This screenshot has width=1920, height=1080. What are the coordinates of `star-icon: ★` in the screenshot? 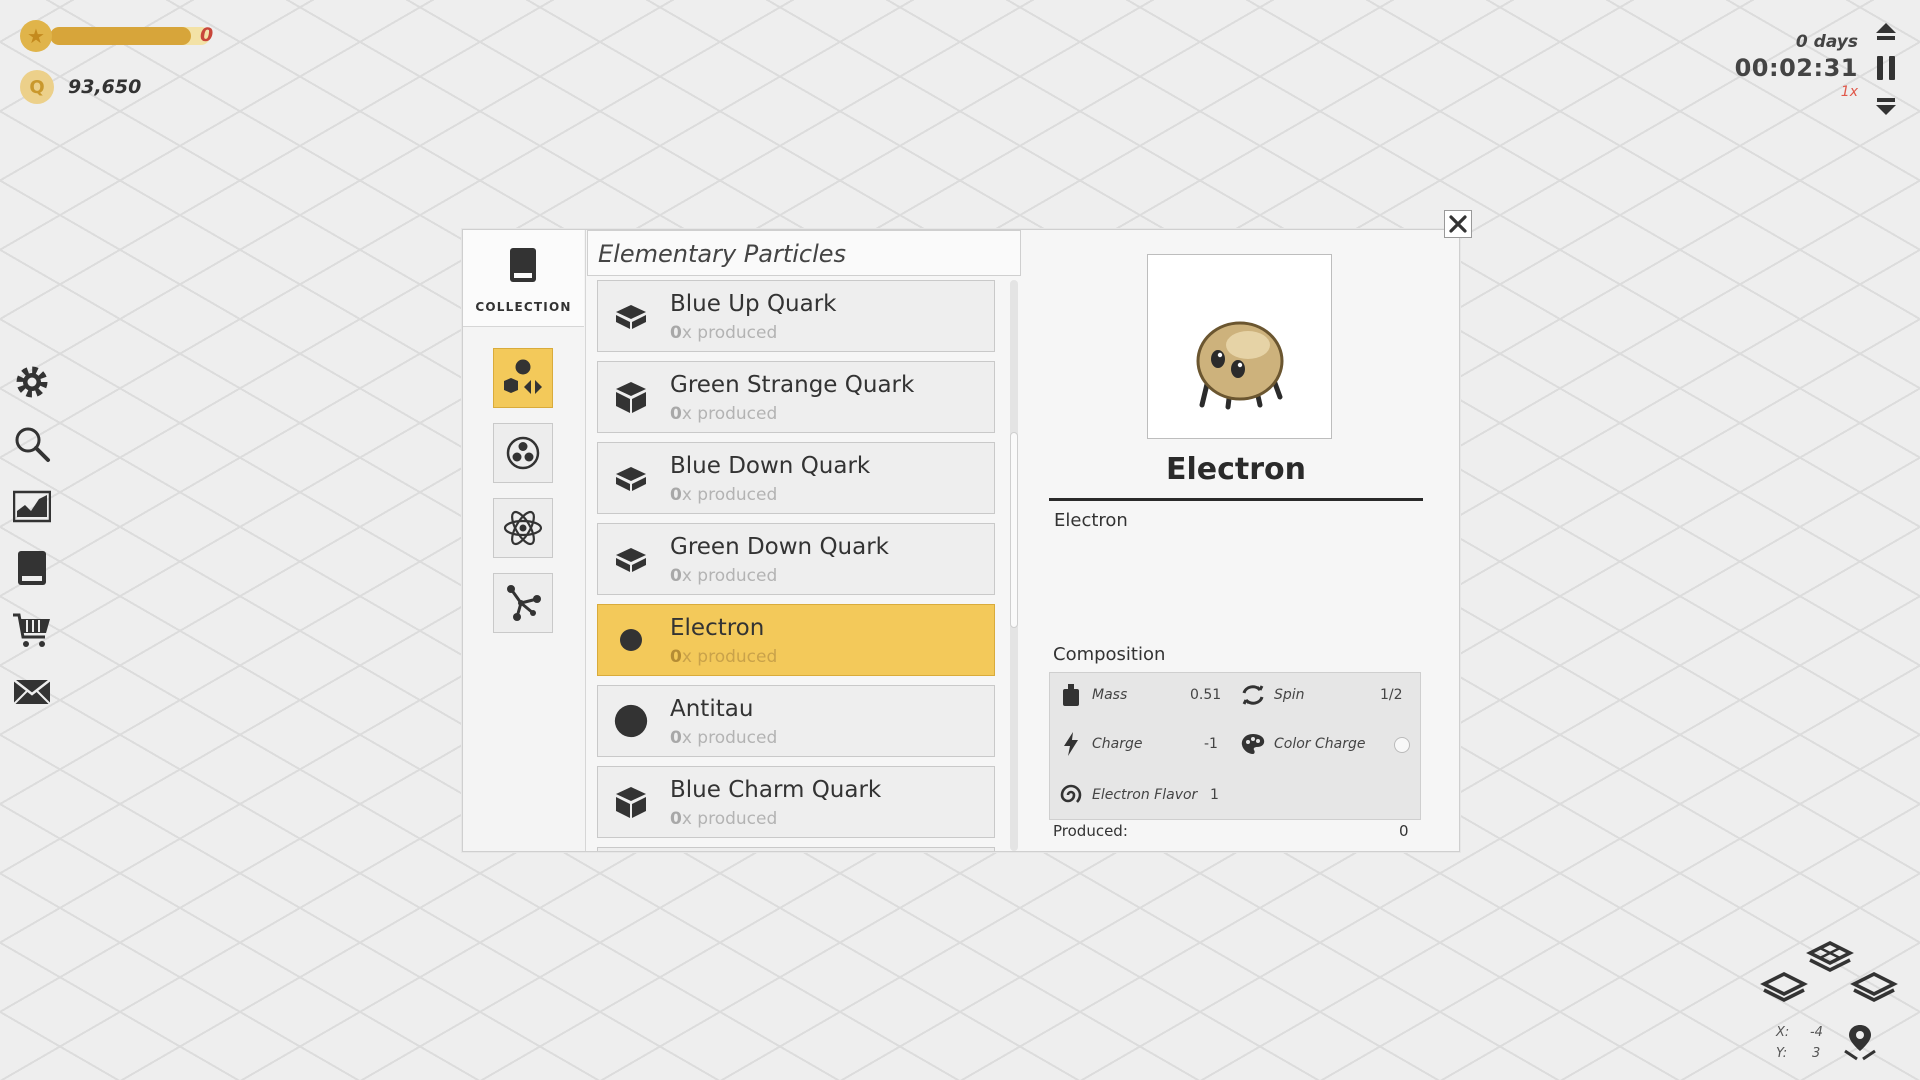 It's located at (36, 36).